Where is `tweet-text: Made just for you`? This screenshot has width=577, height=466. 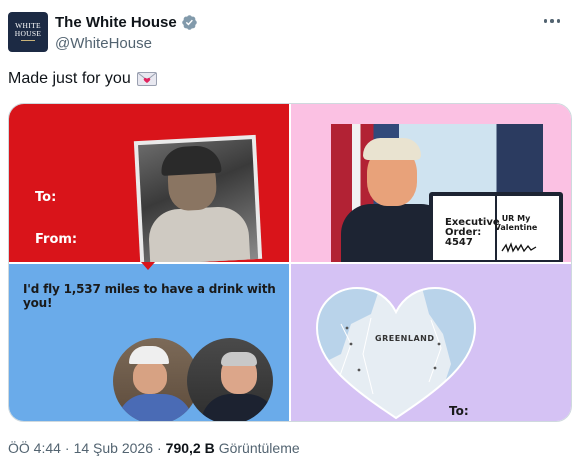 tweet-text: Made just for you is located at coordinates (82, 79).